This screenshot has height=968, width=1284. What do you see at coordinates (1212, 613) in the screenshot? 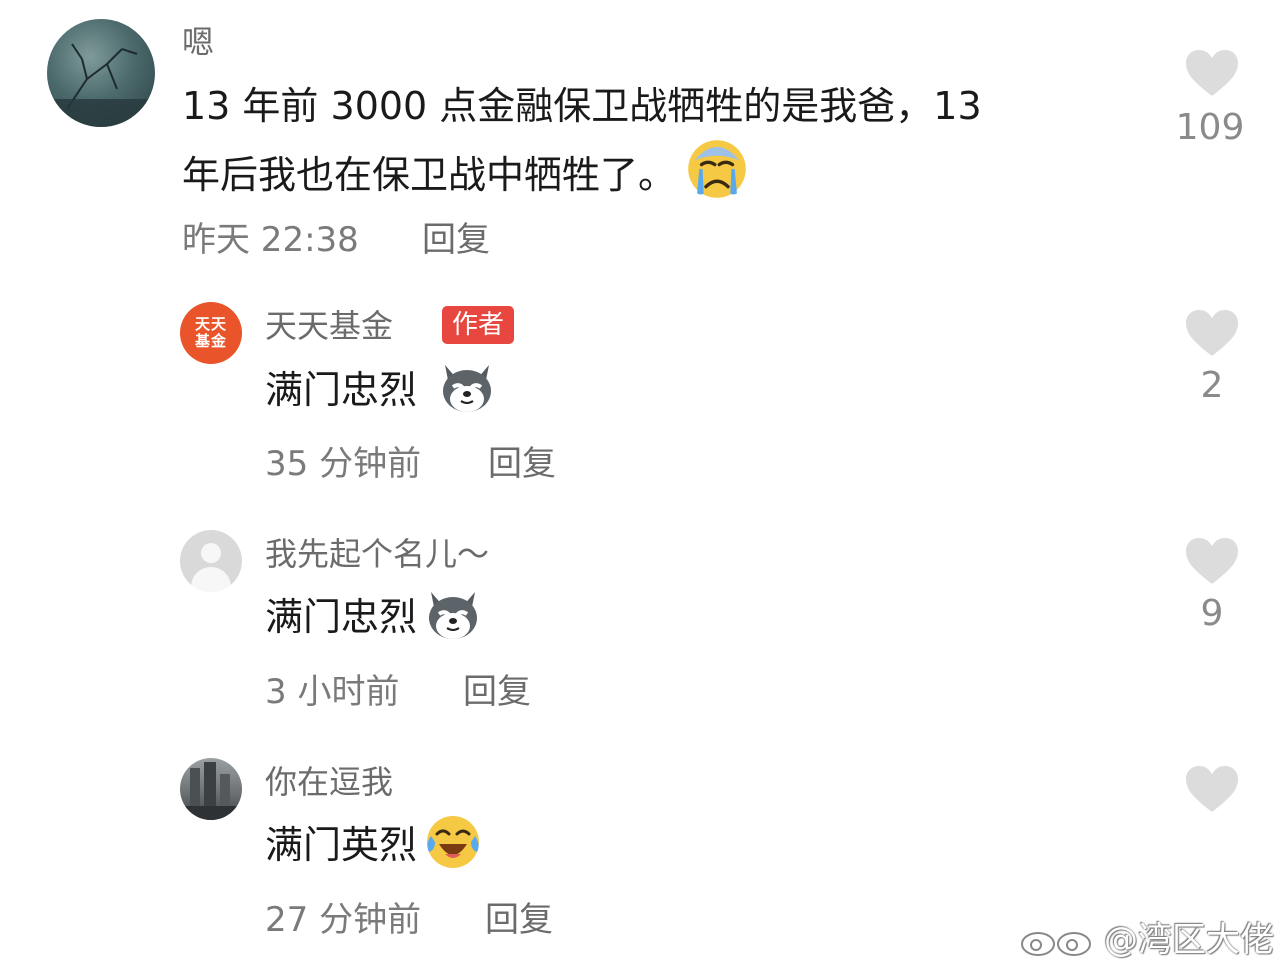
I see `like-count: 9` at bounding box center [1212, 613].